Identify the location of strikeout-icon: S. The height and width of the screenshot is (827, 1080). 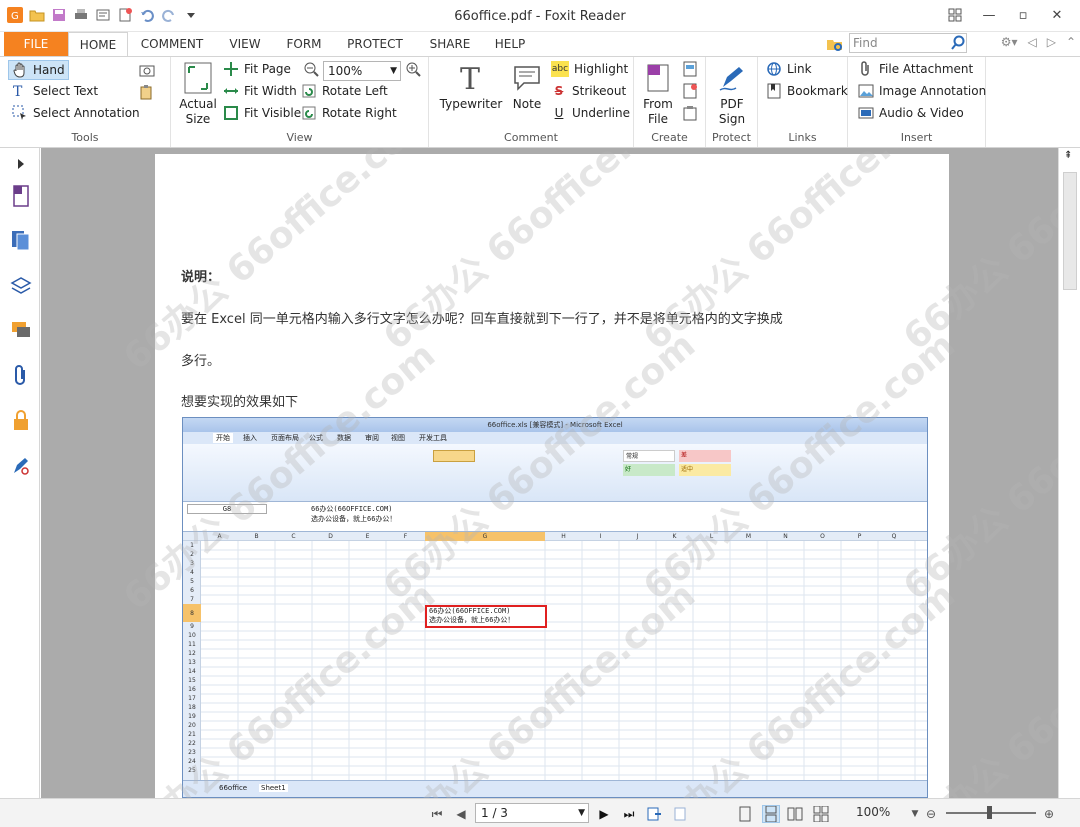
(559, 91).